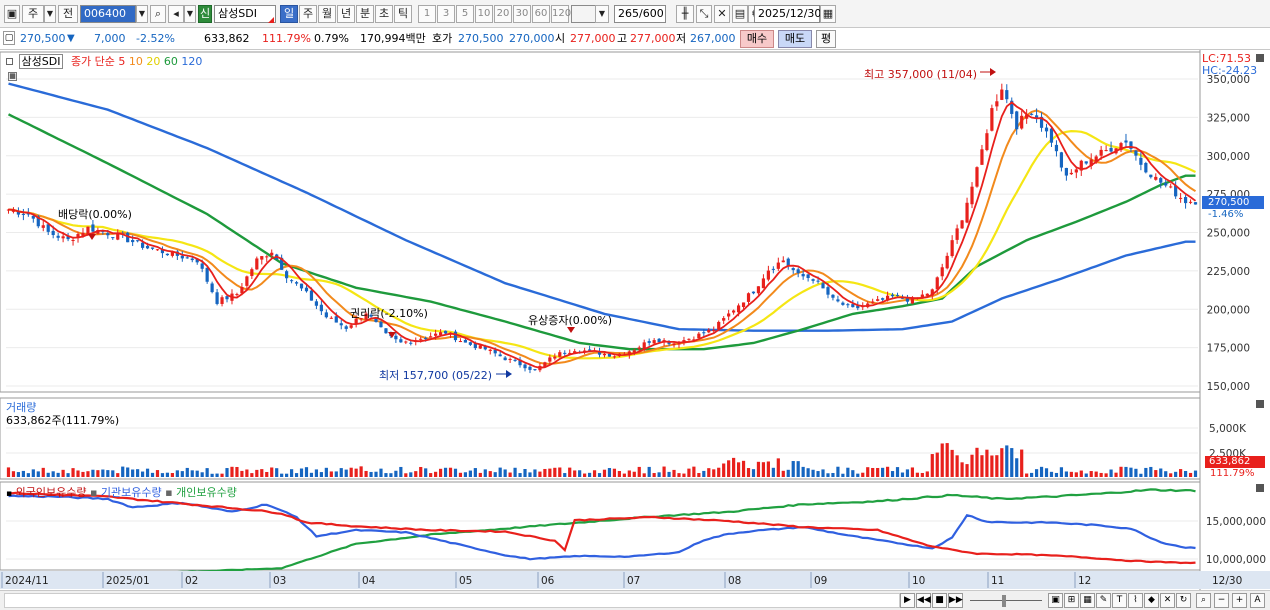 This screenshot has width=1270, height=610. What do you see at coordinates (1183, 600) in the screenshot?
I see `refresh-icon: ↻` at bounding box center [1183, 600].